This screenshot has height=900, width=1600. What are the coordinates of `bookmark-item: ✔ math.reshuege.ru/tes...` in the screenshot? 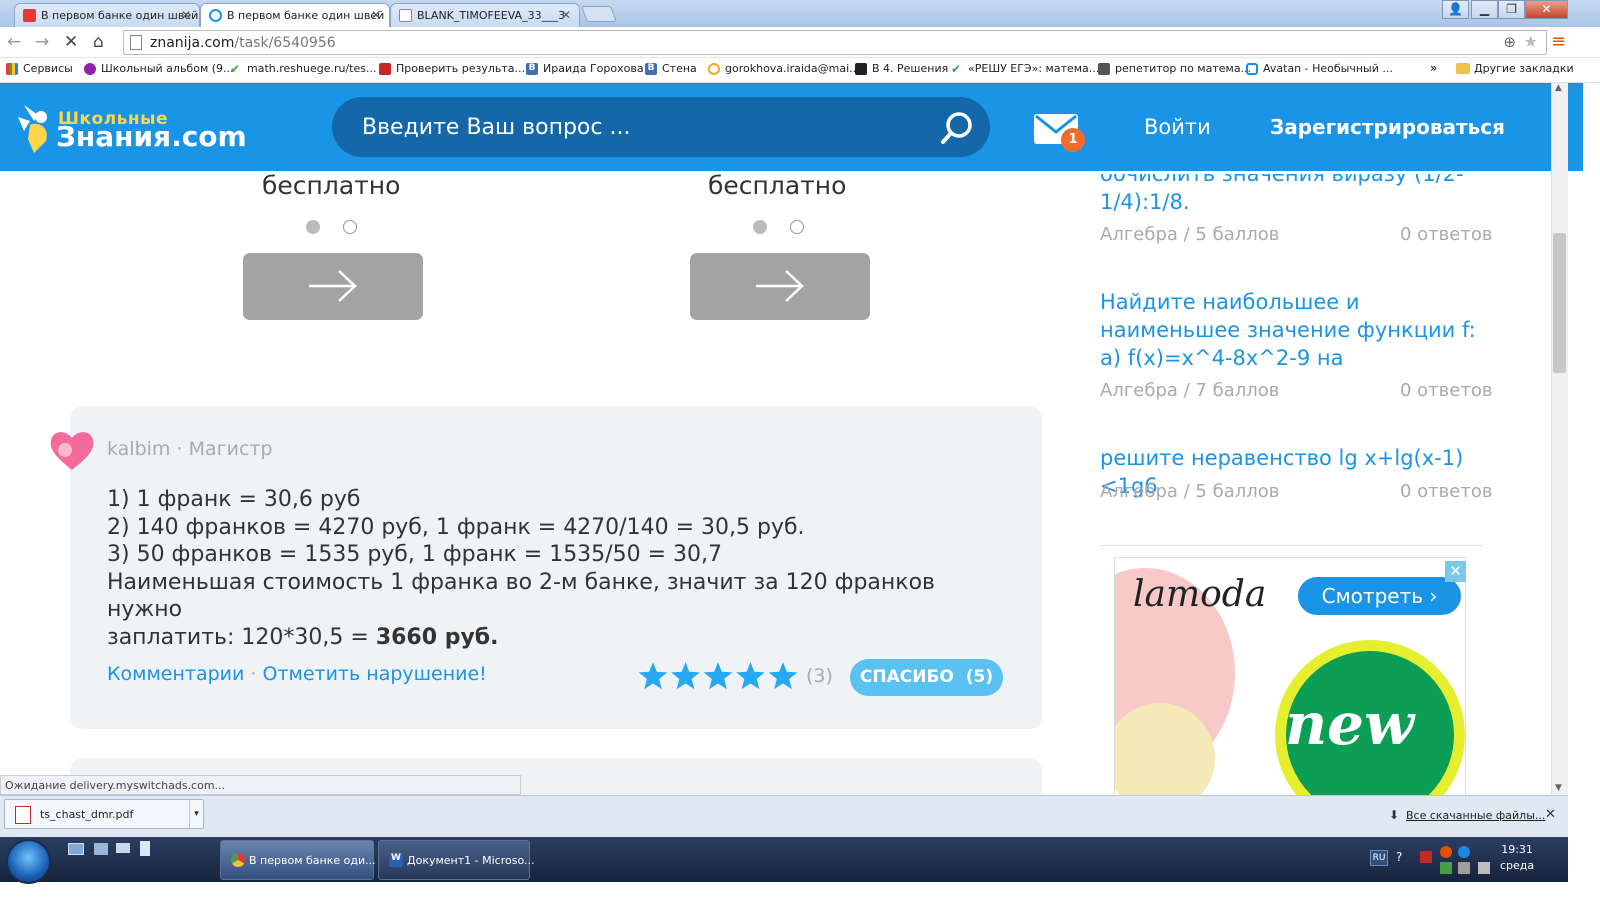 It's located at (303, 68).